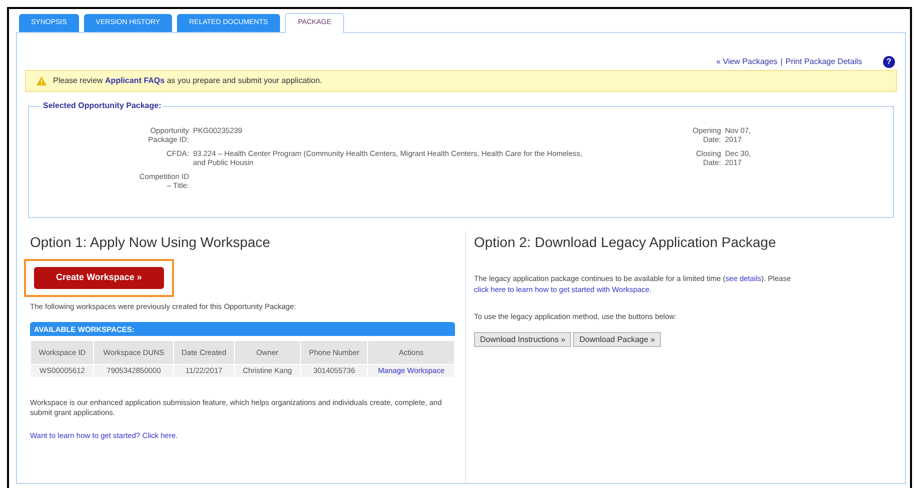 The width and height of the screenshot is (914, 488). I want to click on inline-link: Applicant FAQs, so click(135, 80).